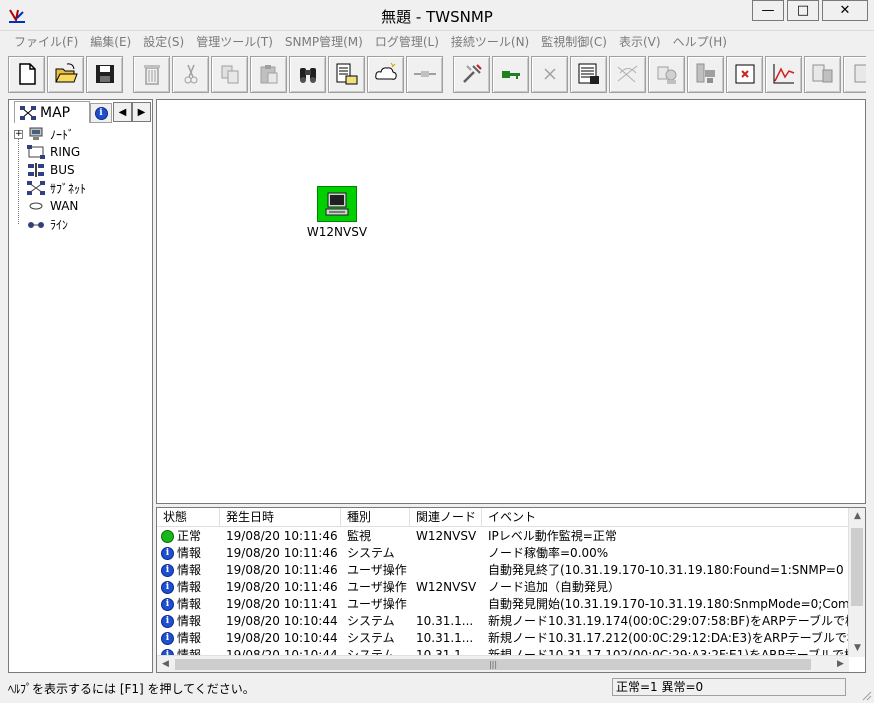  Describe the element at coordinates (705, 74) in the screenshot. I see `server-button` at that location.